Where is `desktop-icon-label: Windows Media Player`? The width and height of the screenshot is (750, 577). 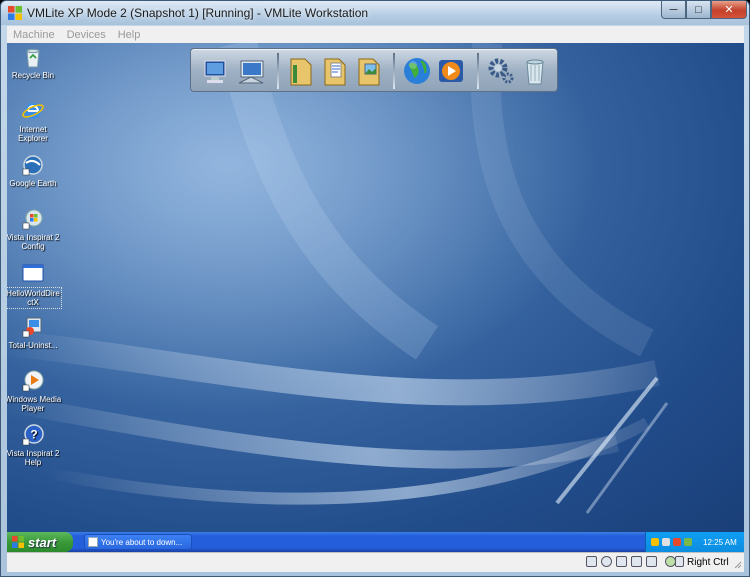
desktop-icon-label: Windows Media Player is located at coordinates (34, 404).